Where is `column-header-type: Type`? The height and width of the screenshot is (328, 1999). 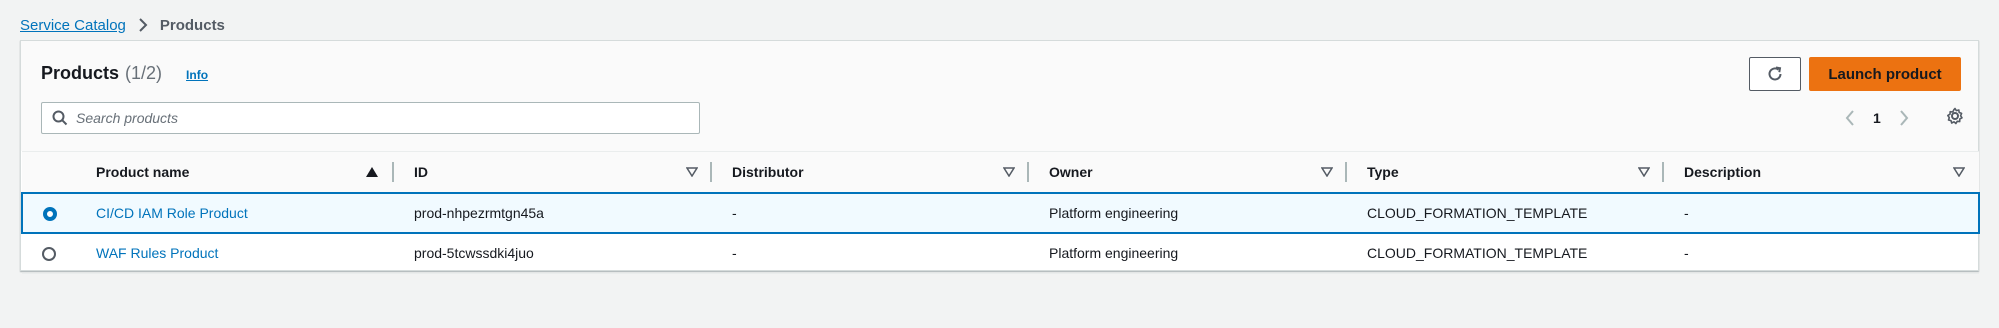
column-header-type: Type is located at coordinates (1505, 172).